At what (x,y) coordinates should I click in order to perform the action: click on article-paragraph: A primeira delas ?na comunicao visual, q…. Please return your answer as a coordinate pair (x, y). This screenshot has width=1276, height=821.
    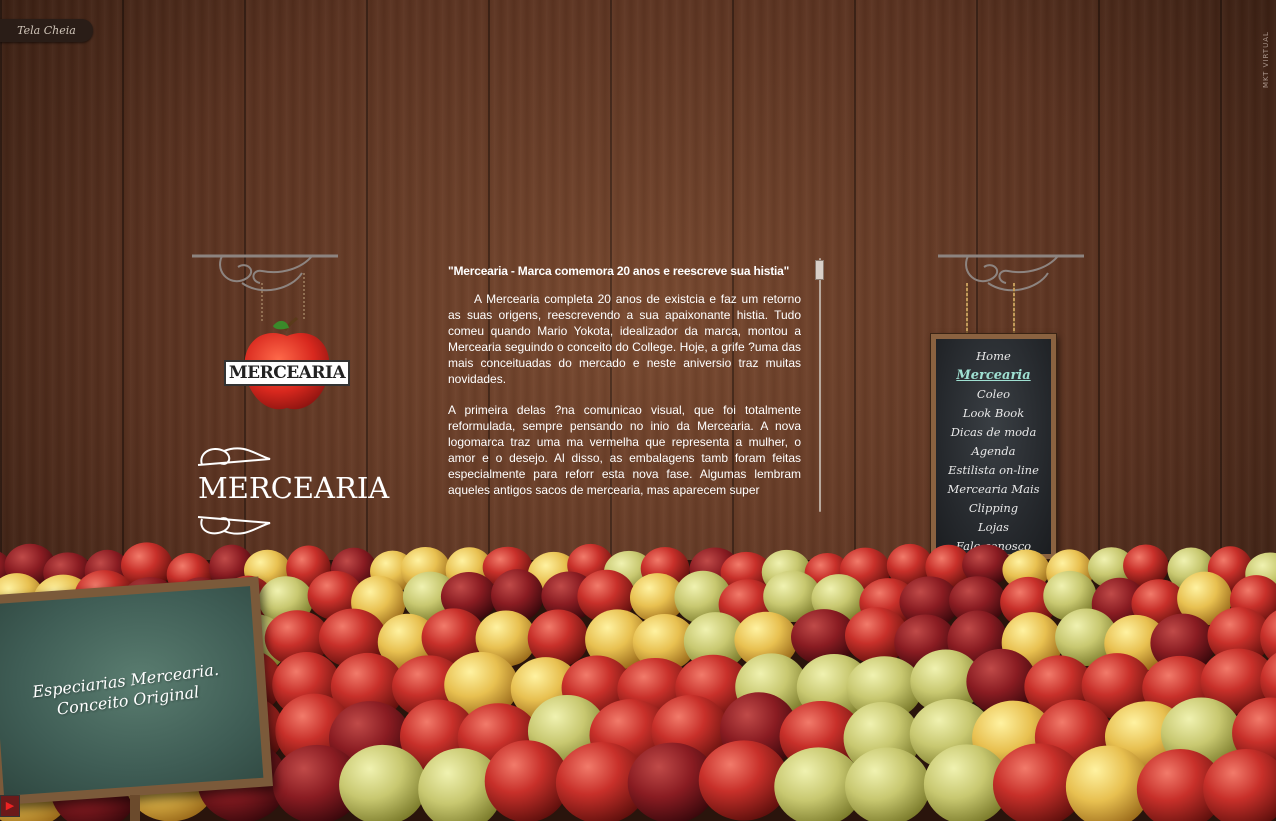
    Looking at the image, I should click on (624, 450).